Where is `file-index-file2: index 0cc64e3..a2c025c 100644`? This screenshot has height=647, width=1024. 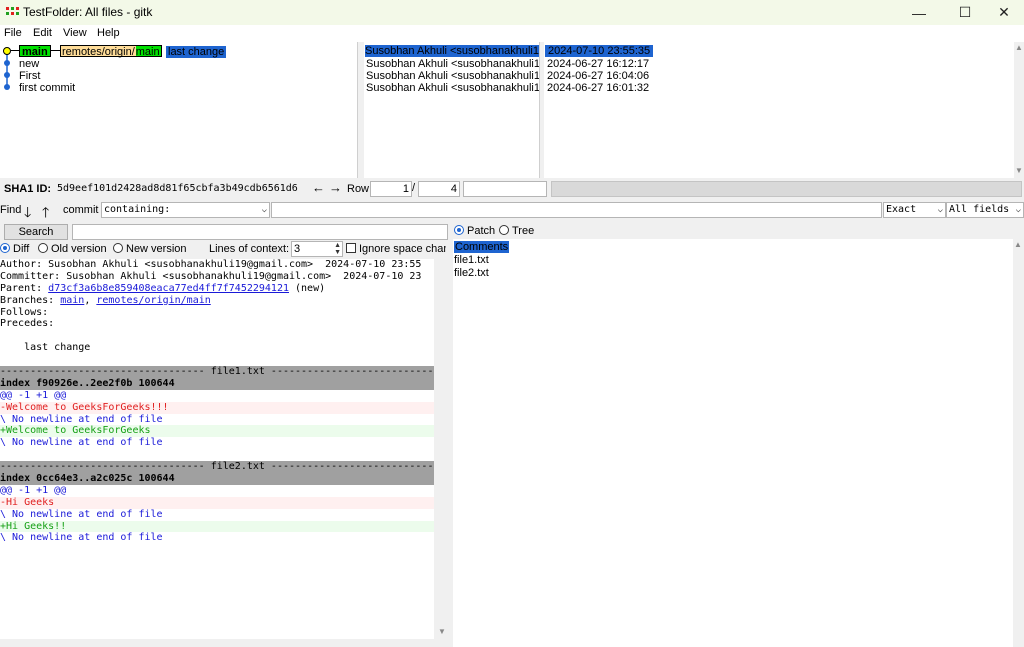
file-index-file2: index 0cc64e3..a2c025c 100644 is located at coordinates (217, 479).